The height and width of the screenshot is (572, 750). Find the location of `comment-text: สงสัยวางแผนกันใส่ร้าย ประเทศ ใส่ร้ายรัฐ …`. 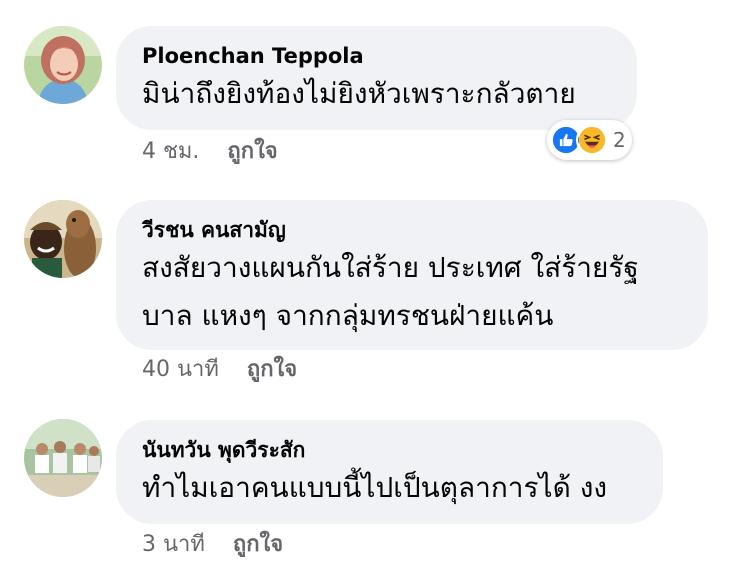

comment-text: สงสัยวางแผนกันใส่ร้าย ประเทศ ใส่ร้ายรัฐ … is located at coordinates (412, 292).